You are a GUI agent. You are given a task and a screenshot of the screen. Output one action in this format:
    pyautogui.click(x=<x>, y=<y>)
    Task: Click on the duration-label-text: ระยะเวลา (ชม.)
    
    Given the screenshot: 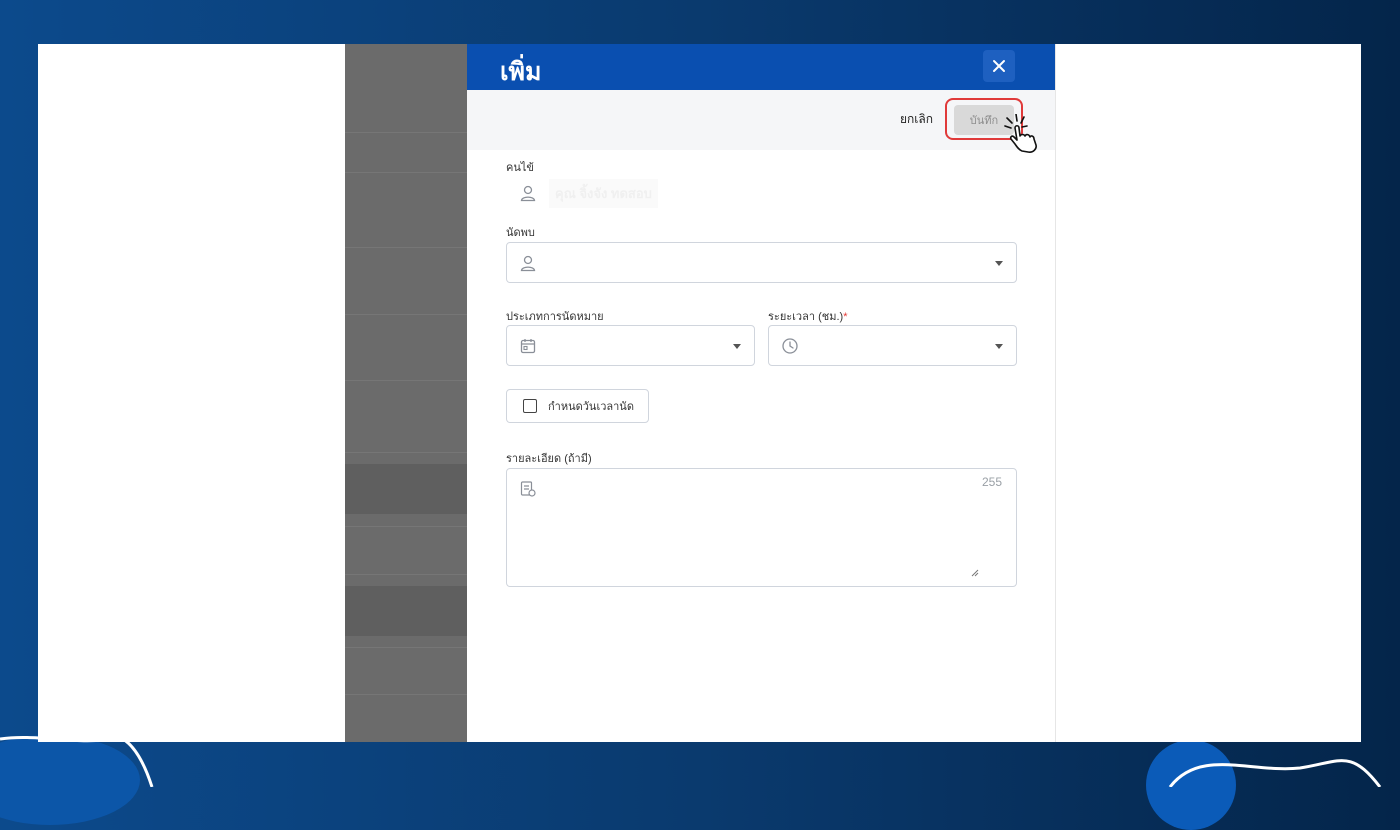 What is the action you would take?
    pyautogui.click(x=806, y=317)
    